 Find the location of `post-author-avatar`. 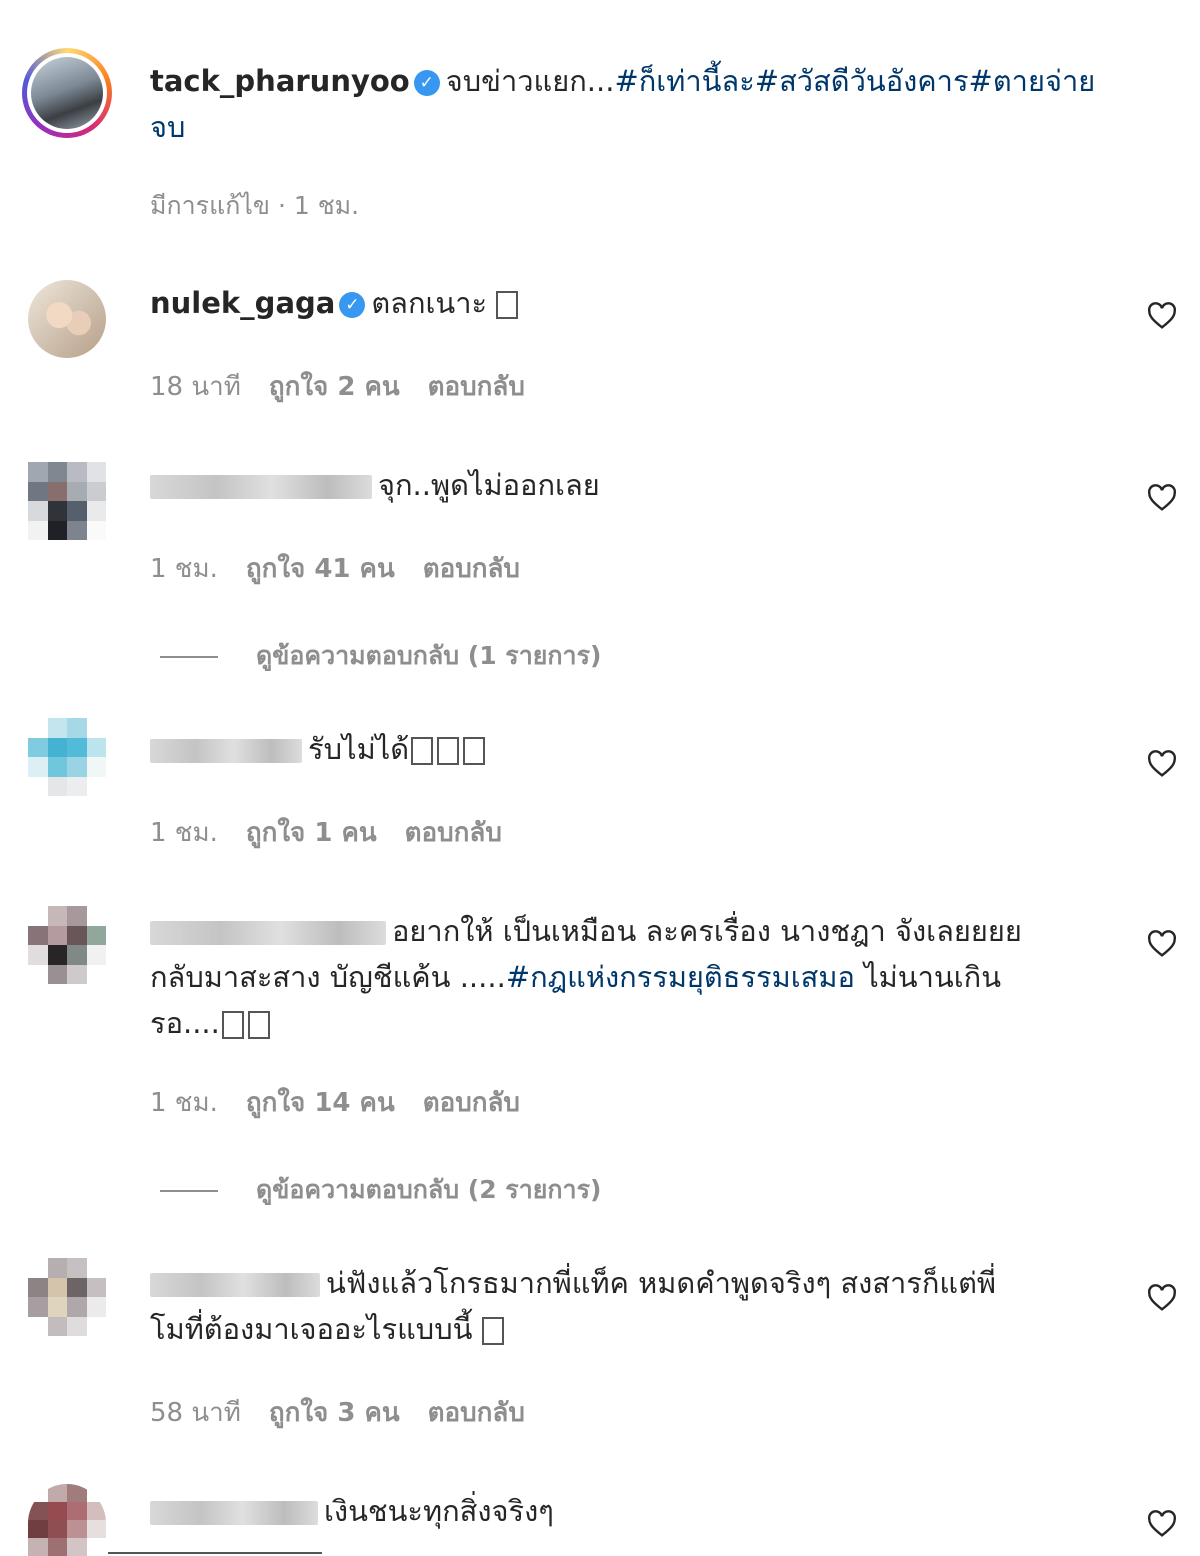

post-author-avatar is located at coordinates (67, 93).